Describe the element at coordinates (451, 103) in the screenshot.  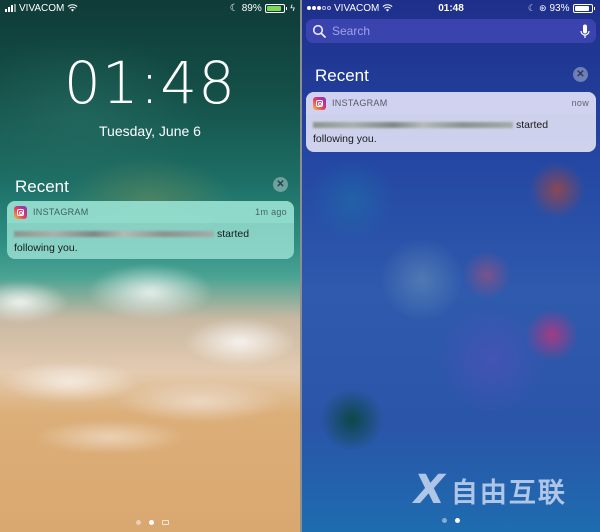
I see `notification-header: INSTAGRAM now` at that location.